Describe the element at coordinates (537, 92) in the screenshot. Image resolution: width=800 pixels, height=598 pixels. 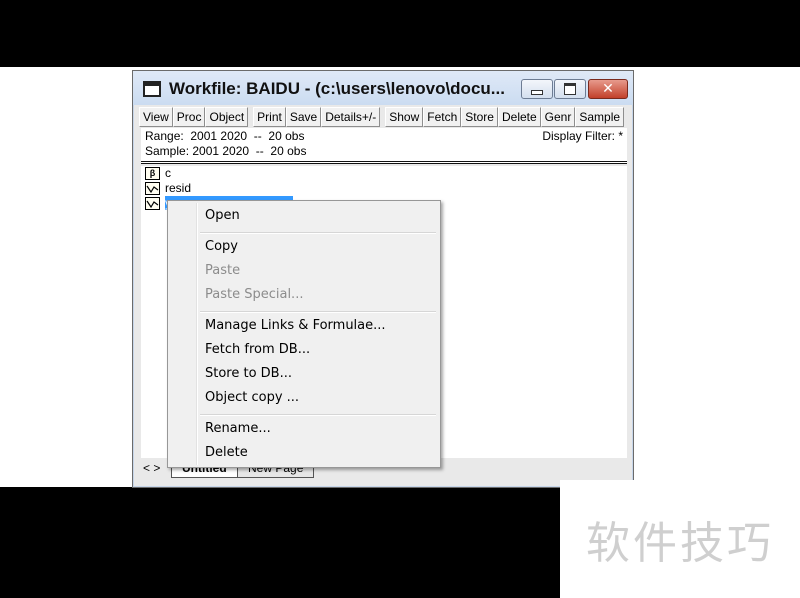
I see `minimize-icon` at that location.